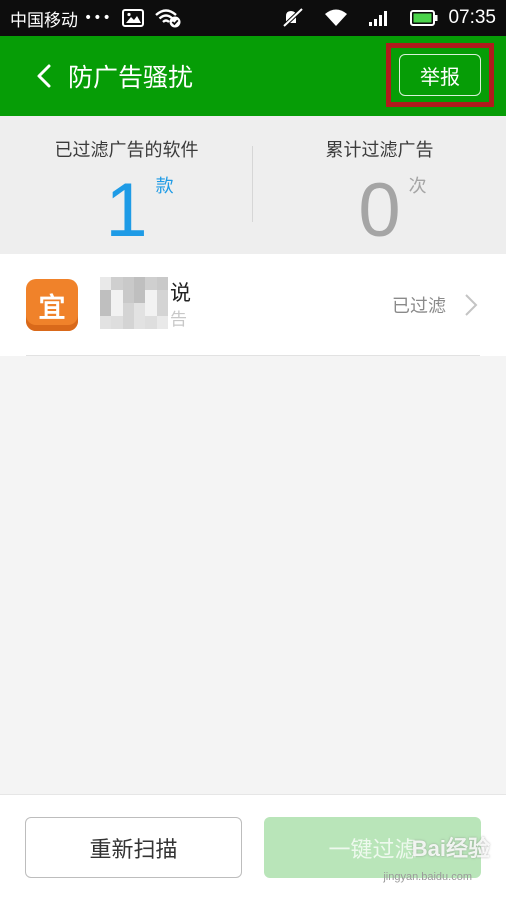 The height and width of the screenshot is (900, 506). Describe the element at coordinates (131, 77) in the screenshot. I see `page-title: 防广告骚扰` at that location.